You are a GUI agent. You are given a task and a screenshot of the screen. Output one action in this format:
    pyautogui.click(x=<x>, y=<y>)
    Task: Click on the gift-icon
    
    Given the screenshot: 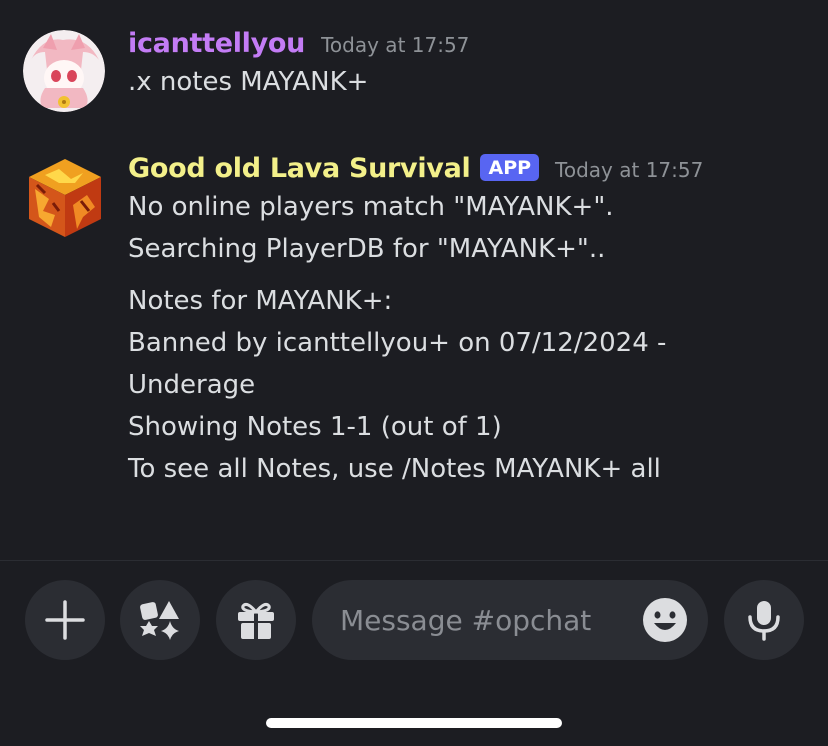 What is the action you would take?
    pyautogui.click(x=256, y=621)
    